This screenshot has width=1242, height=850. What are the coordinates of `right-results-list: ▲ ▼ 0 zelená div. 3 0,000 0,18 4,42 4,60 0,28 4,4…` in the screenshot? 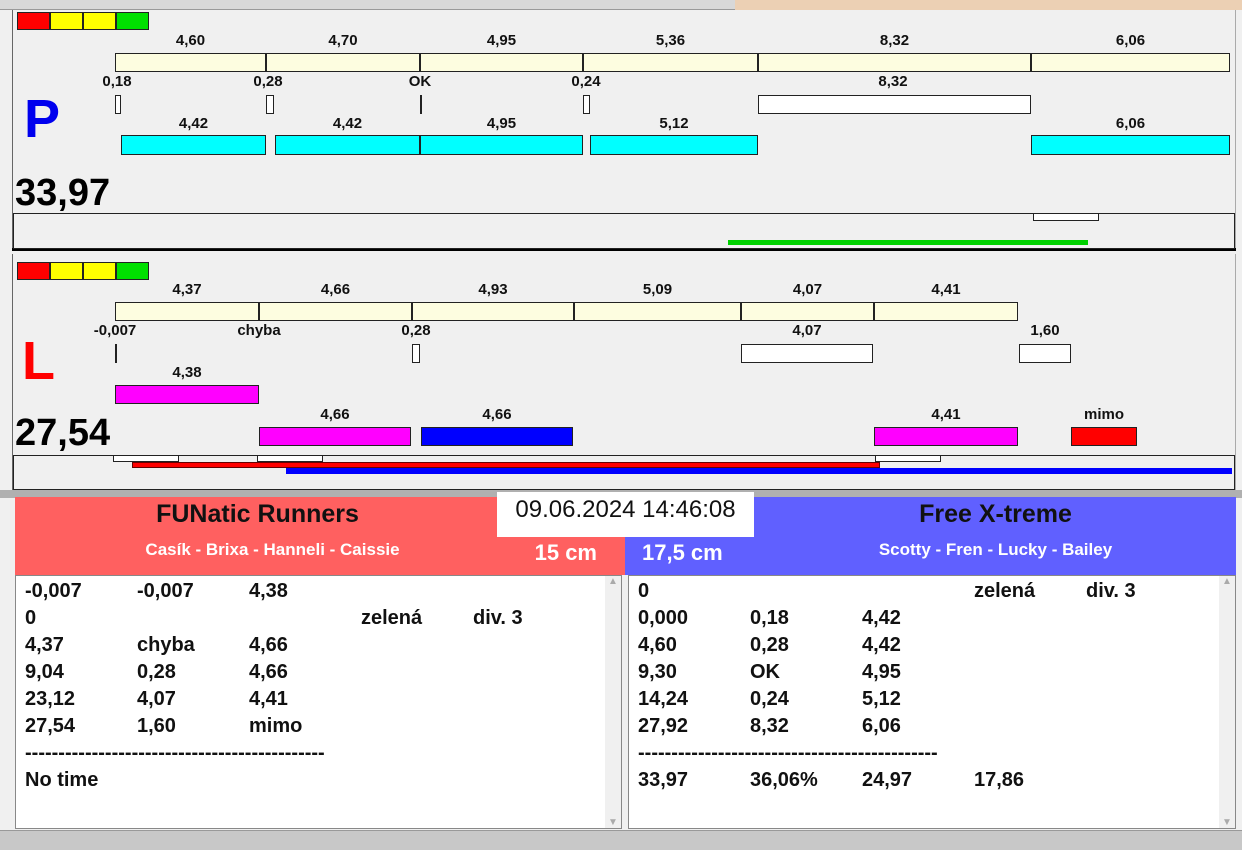 It's located at (932, 702).